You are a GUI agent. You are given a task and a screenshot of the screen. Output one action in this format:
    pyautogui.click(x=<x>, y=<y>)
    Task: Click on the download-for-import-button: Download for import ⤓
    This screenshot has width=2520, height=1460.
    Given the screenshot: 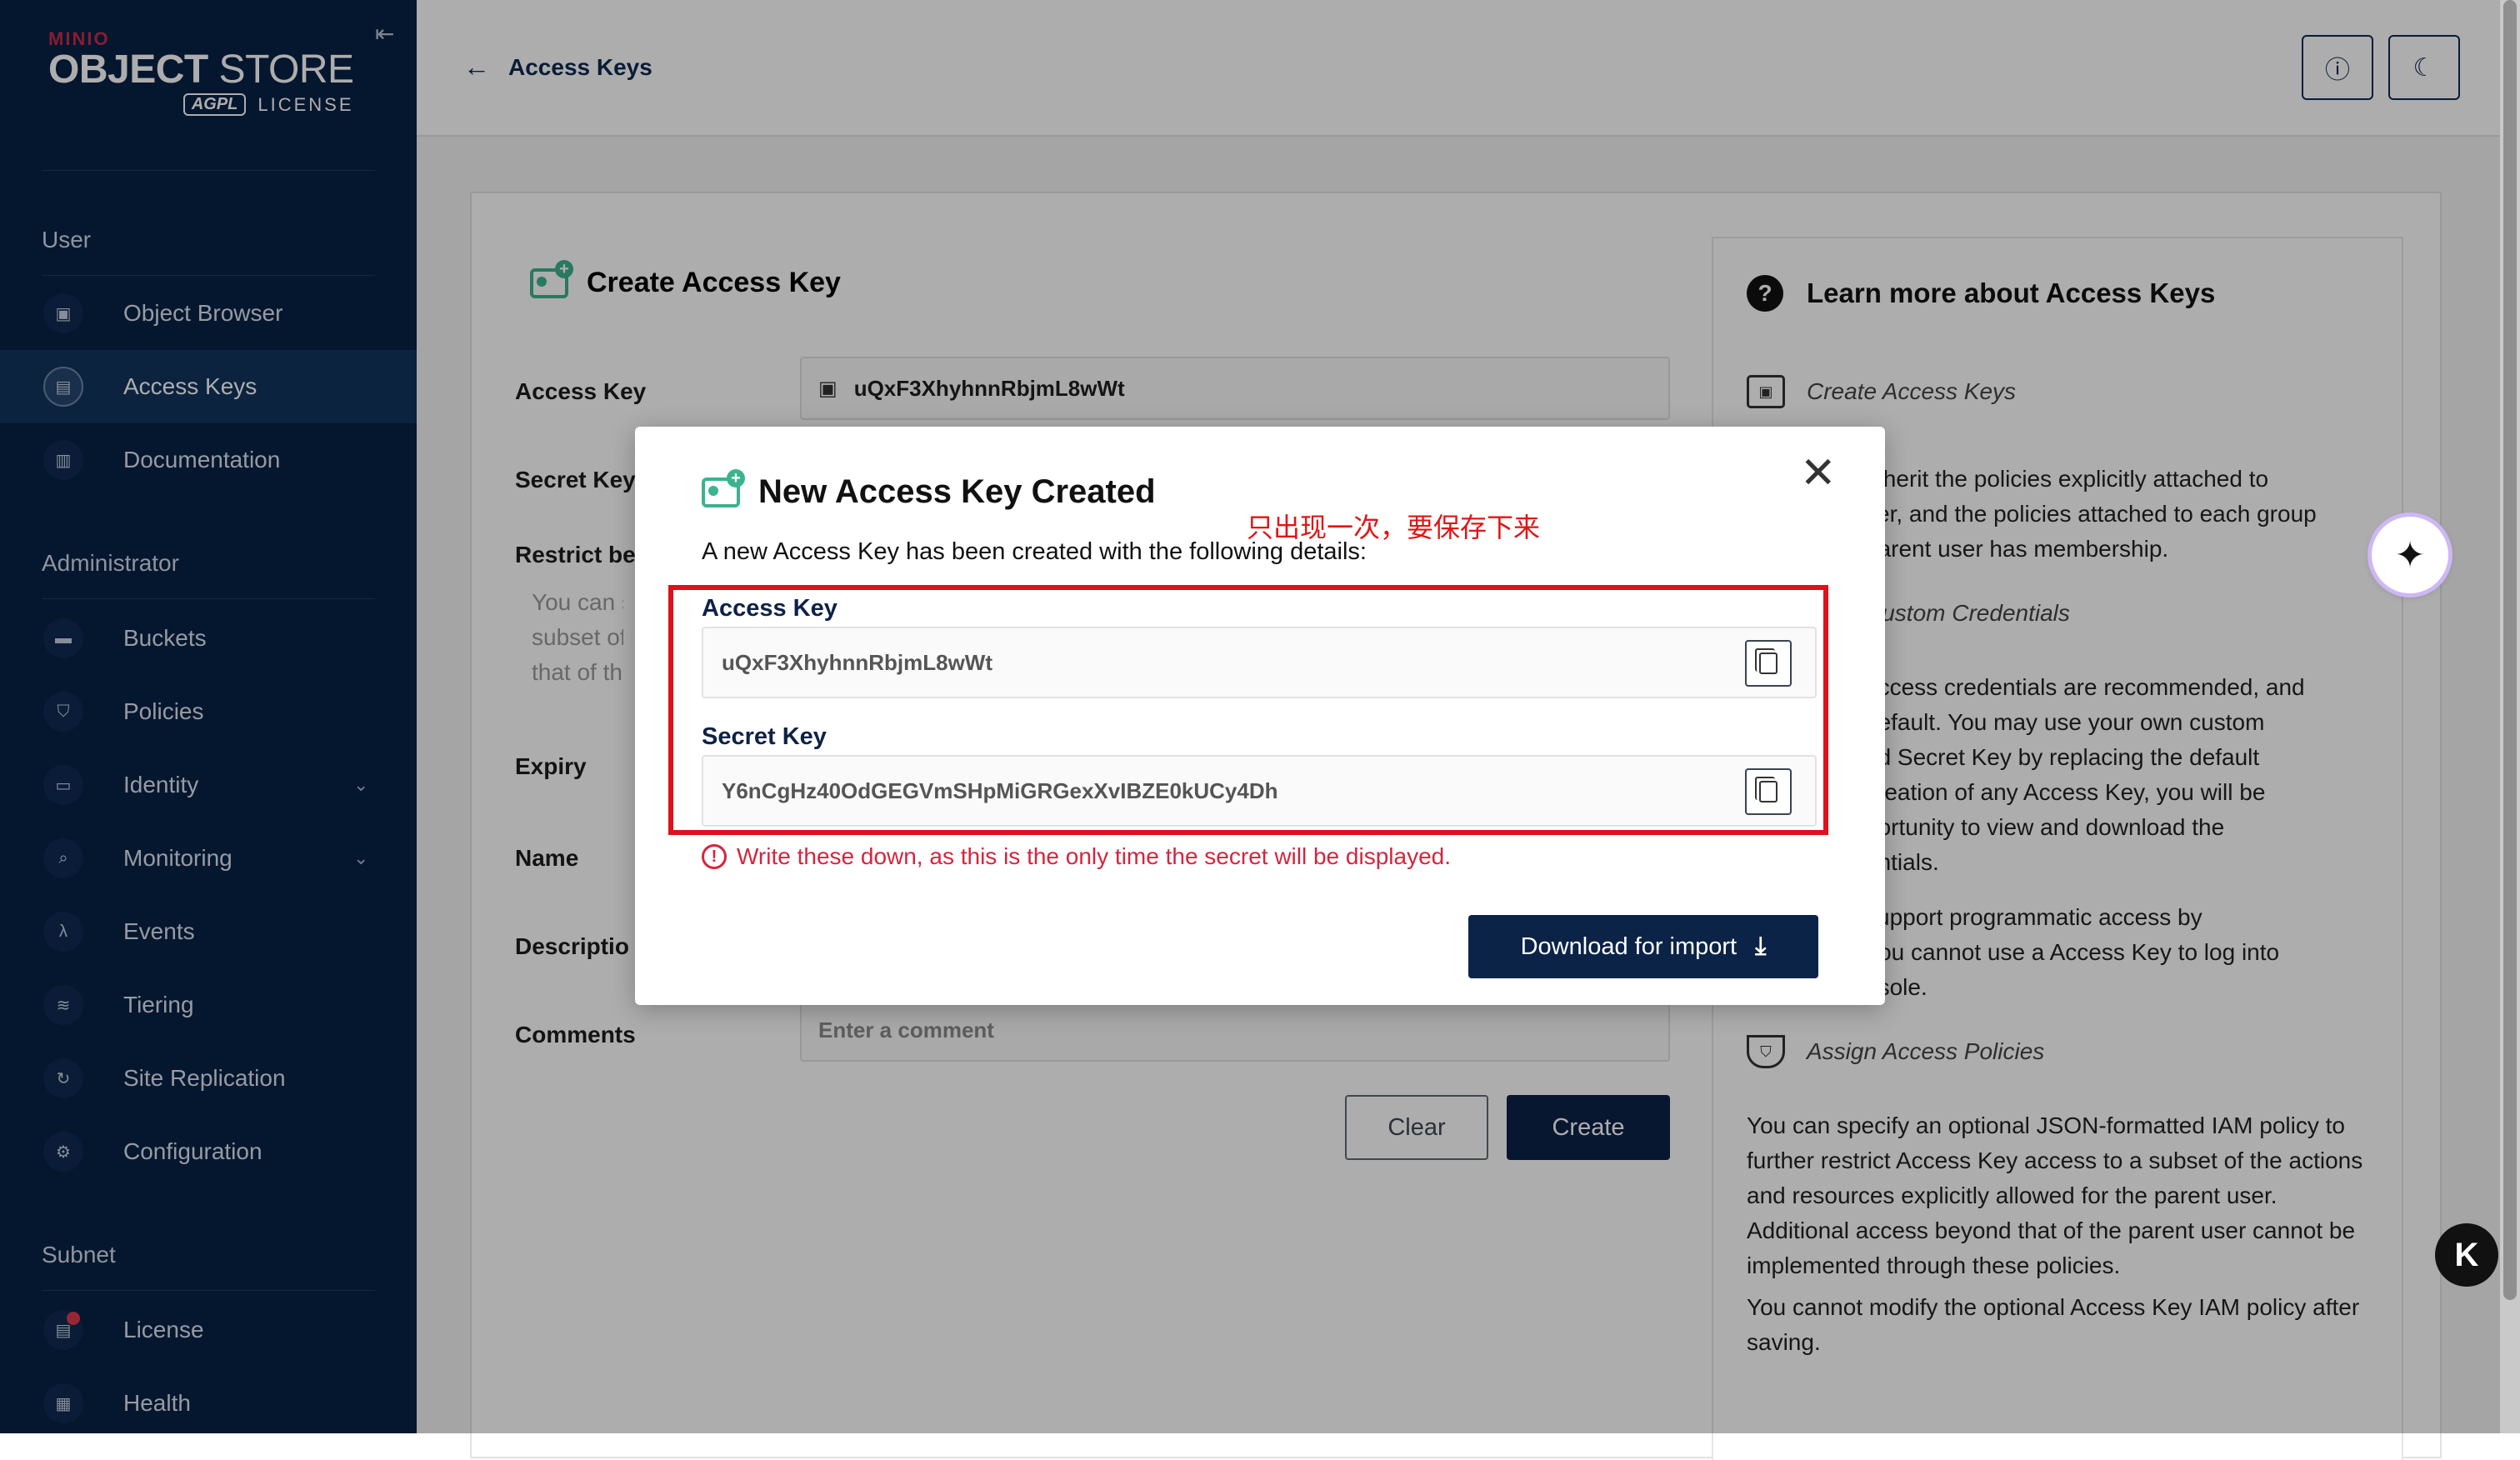 What is the action you would take?
    pyautogui.click(x=1643, y=946)
    